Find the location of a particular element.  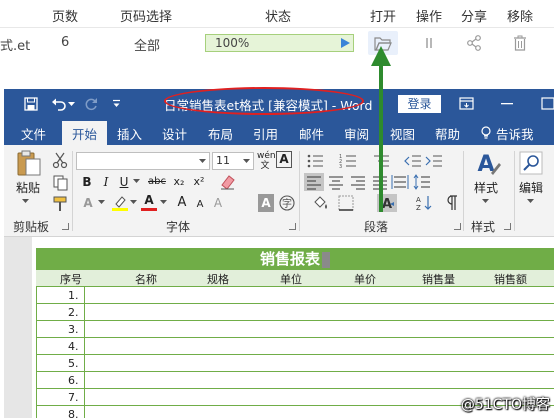

paragraph-group-label: 段落 is located at coordinates (376, 227).